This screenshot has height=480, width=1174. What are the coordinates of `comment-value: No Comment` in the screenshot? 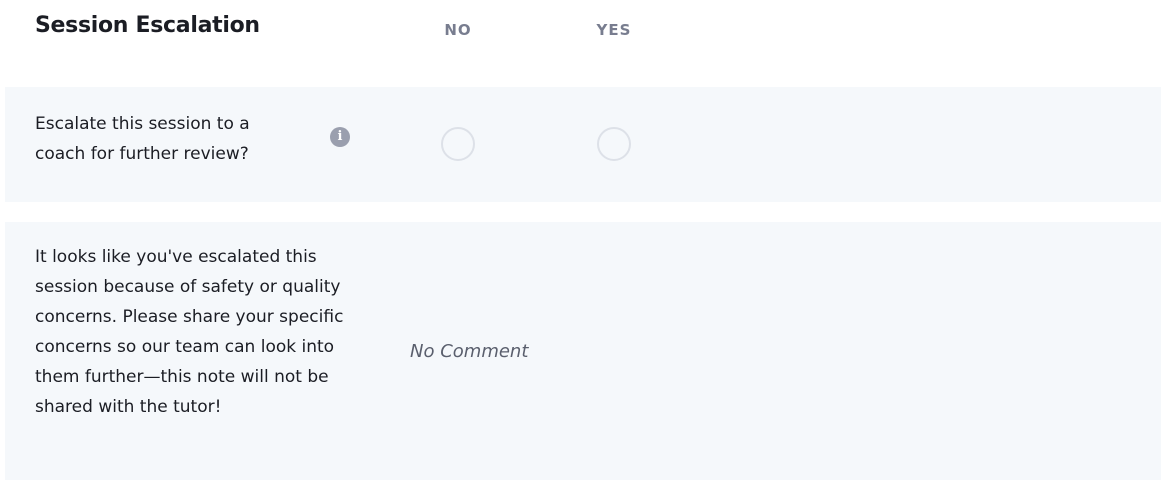 It's located at (469, 351).